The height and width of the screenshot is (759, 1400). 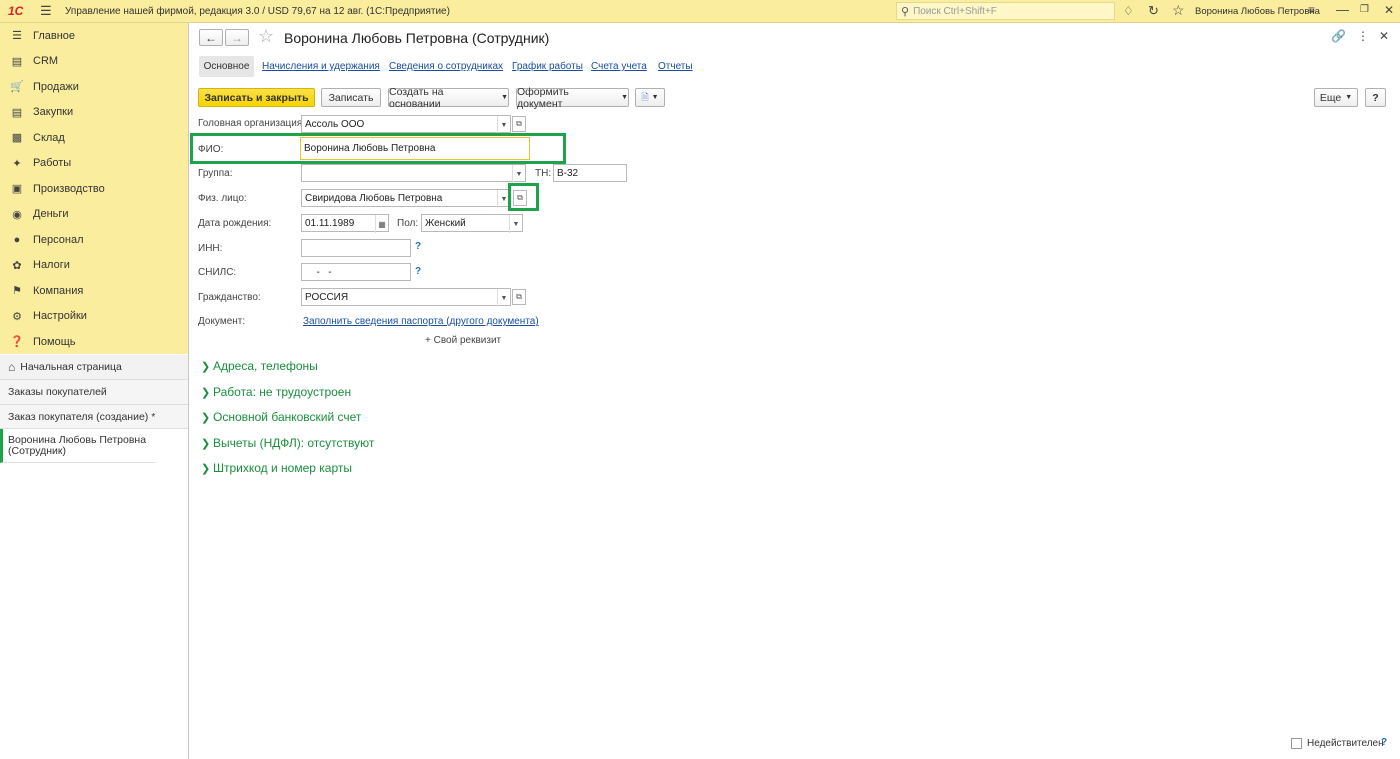 I want to click on sidebar-item-warehouse: ▩ Склад, so click(x=94, y=137).